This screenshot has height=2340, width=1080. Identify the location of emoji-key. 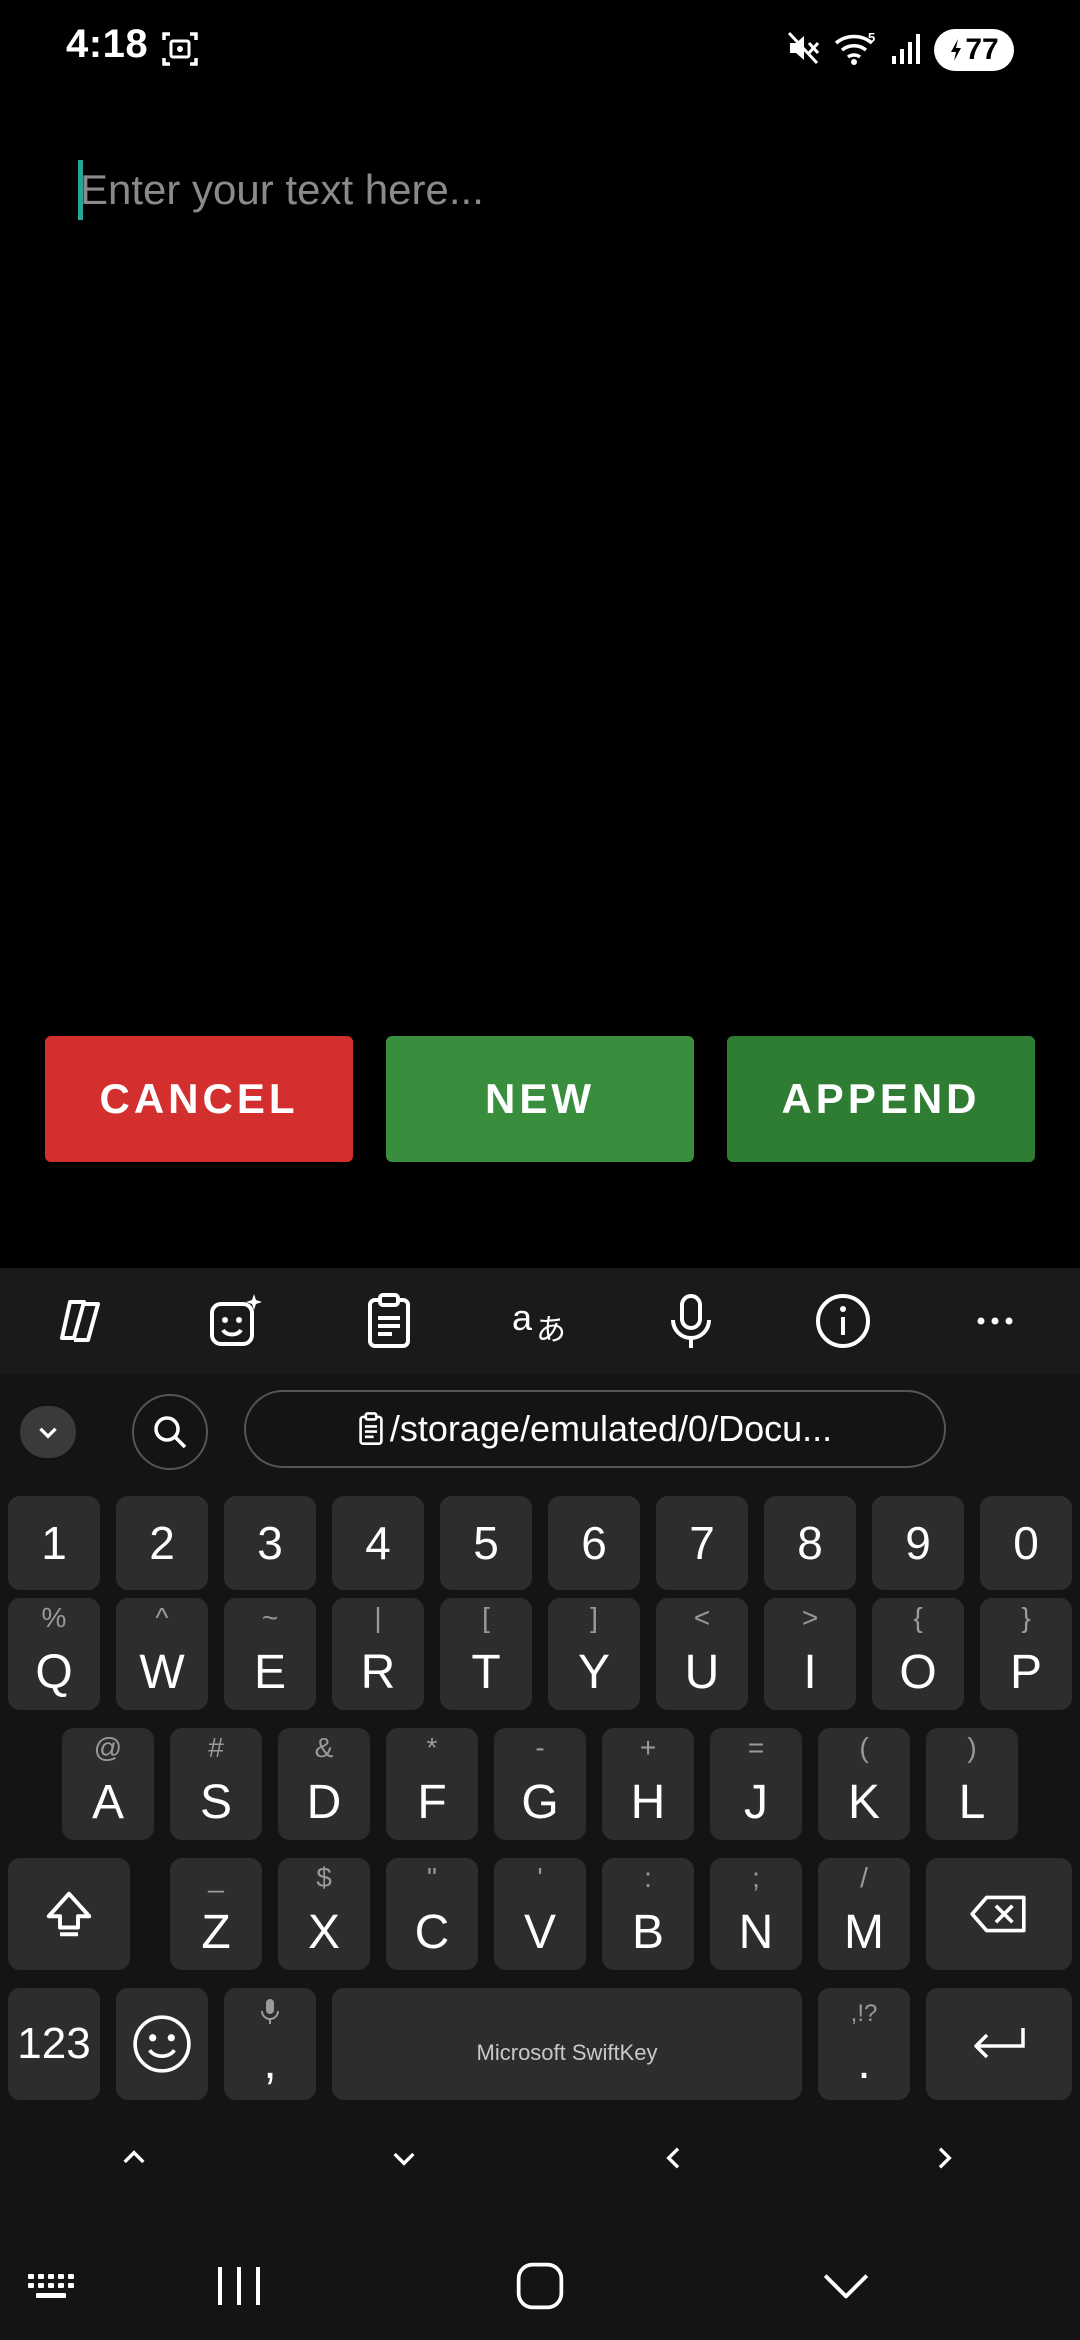
(162, 2044).